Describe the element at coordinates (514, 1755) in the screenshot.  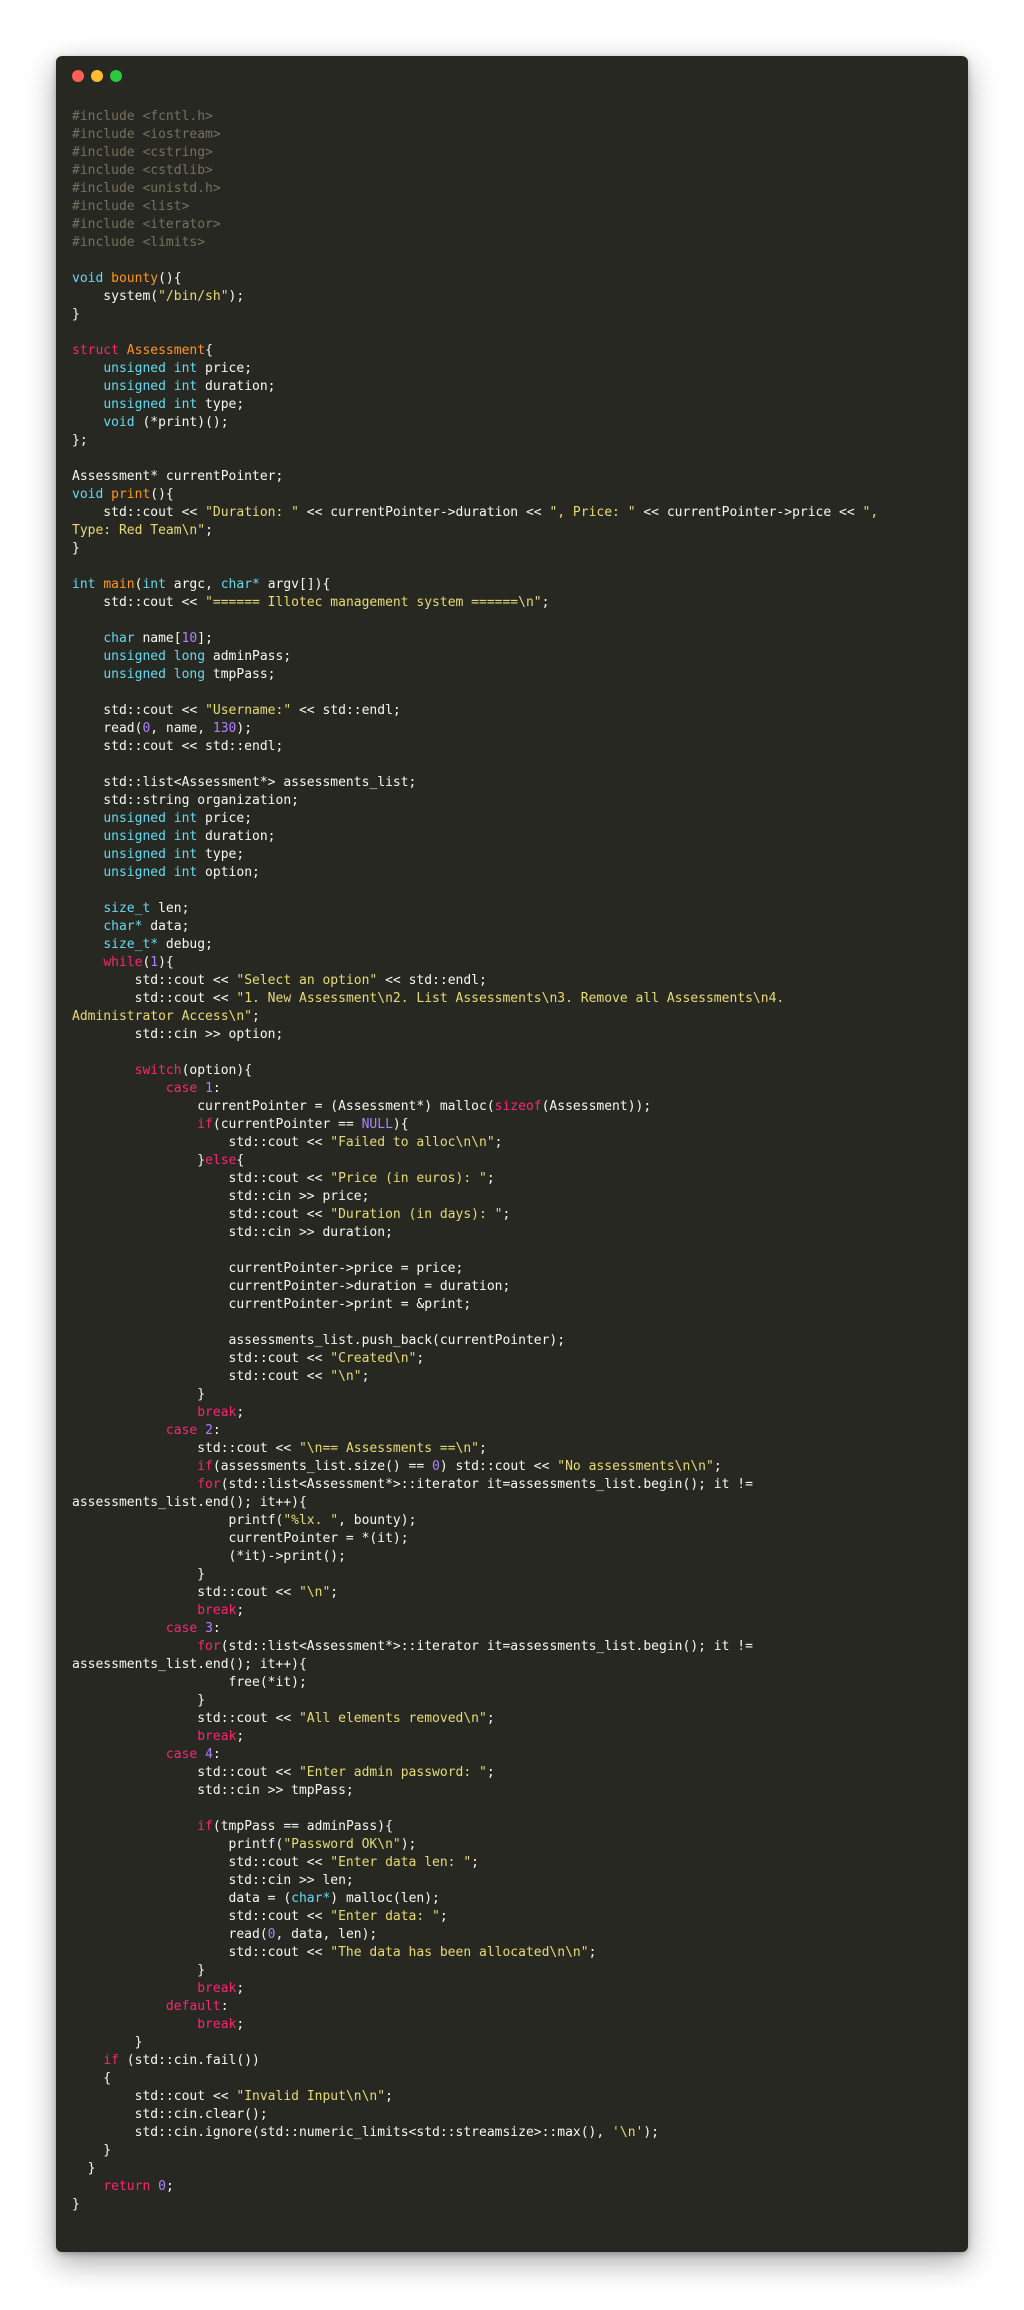
I see `code-line: case 4:` at that location.